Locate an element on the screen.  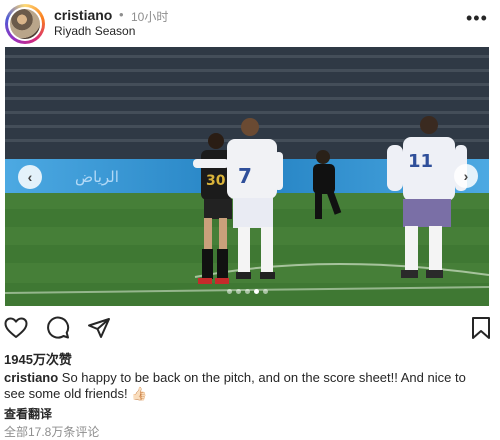
see-translation-link: 查看翻译 is located at coordinates (28, 413).